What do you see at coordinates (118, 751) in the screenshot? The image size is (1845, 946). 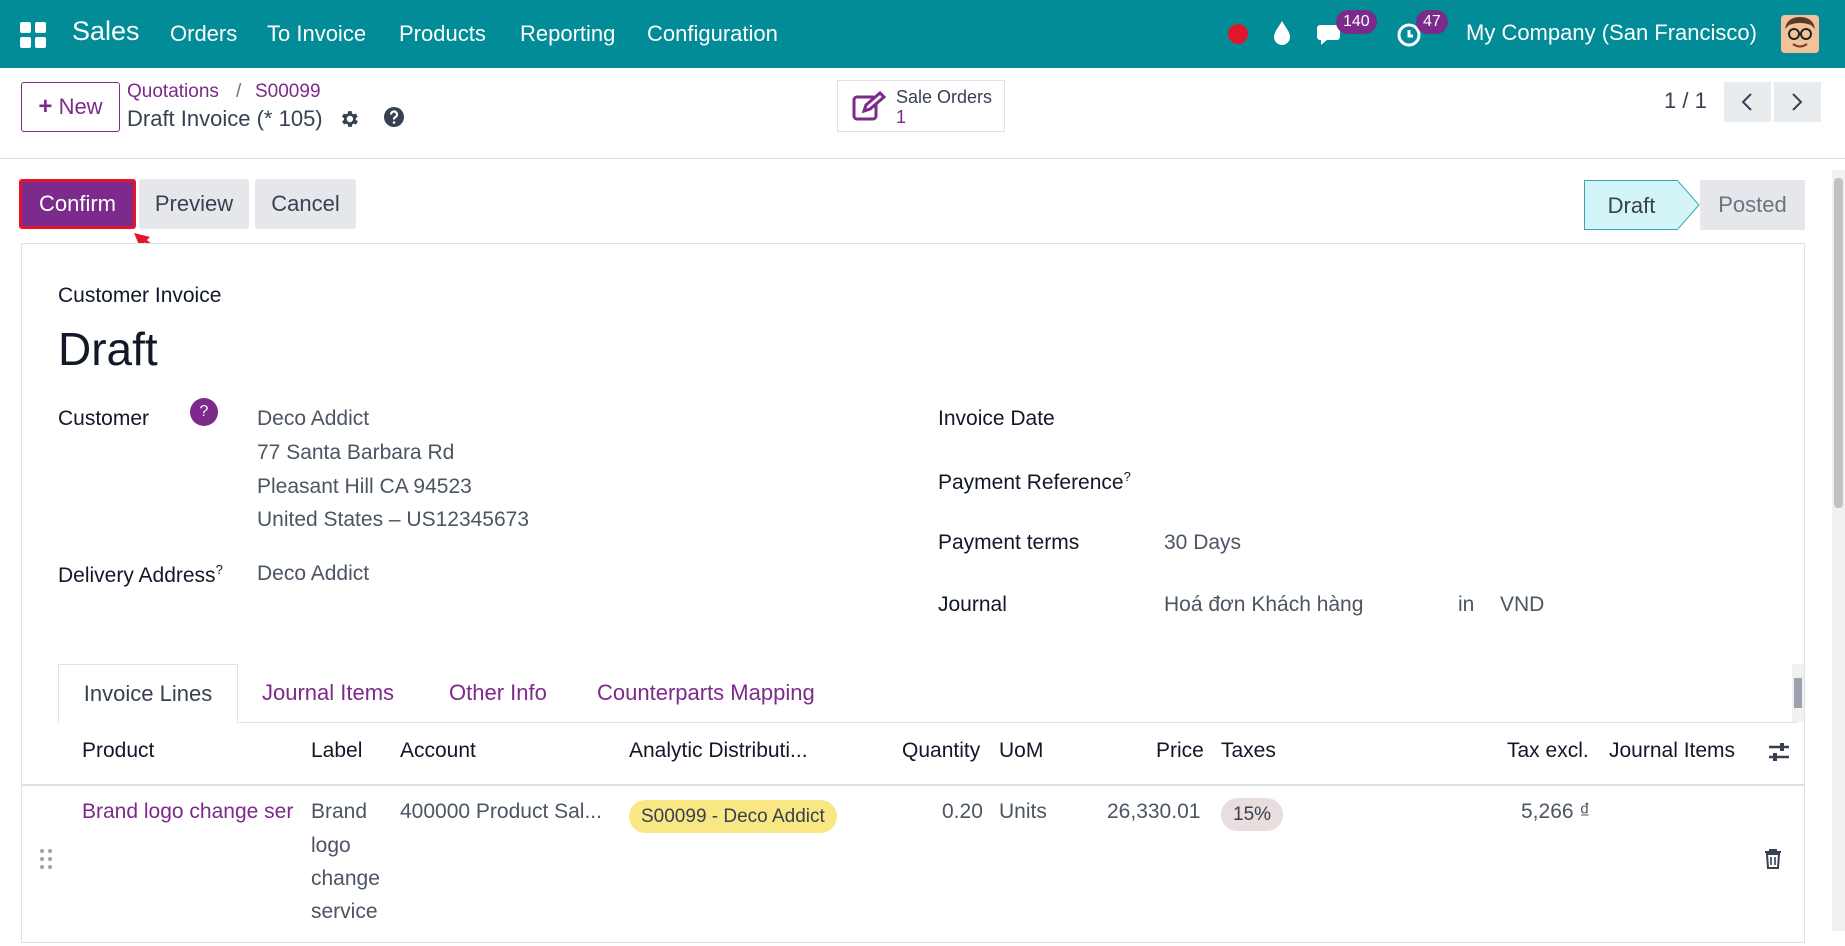 I see `col-product: Product` at bounding box center [118, 751].